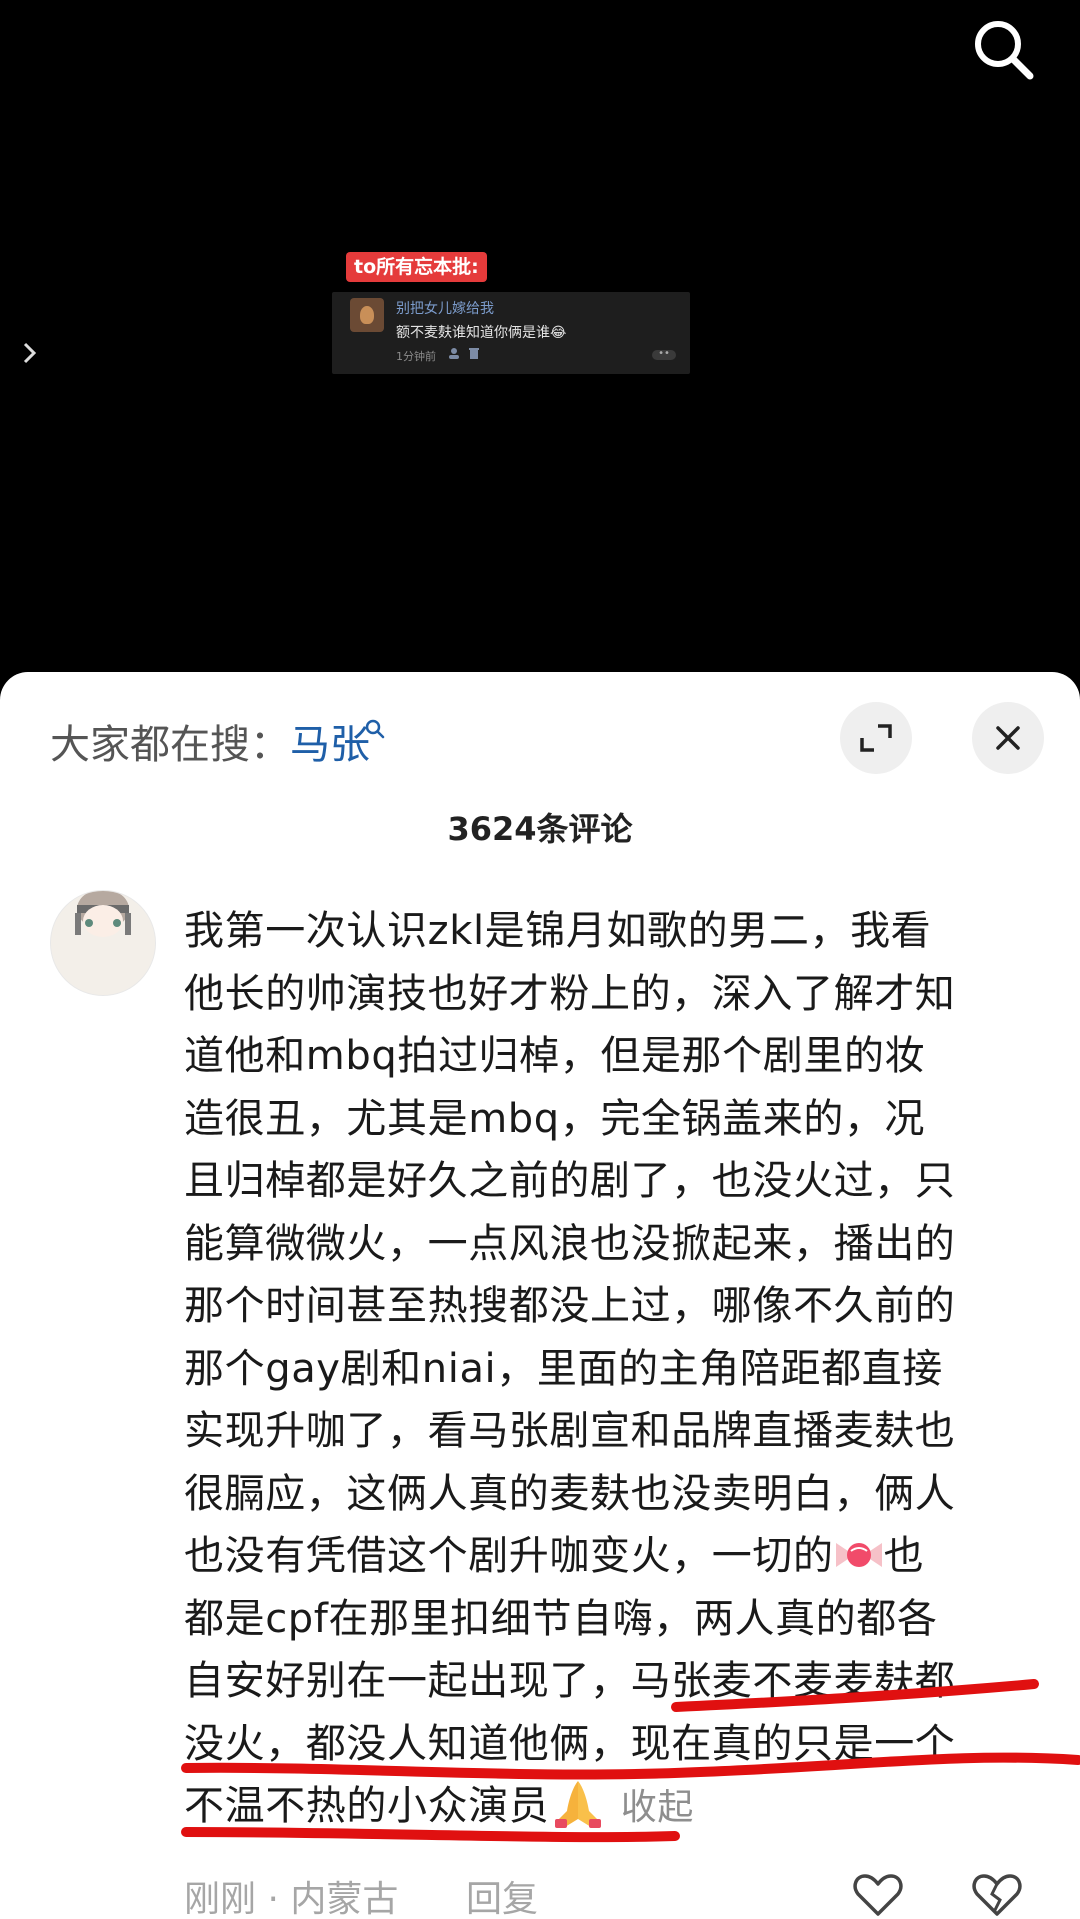 This screenshot has height=1919, width=1080. I want to click on comment-line: 道他和mbq拍过归棹，但是那个剧里的妆, so click(555, 1056).